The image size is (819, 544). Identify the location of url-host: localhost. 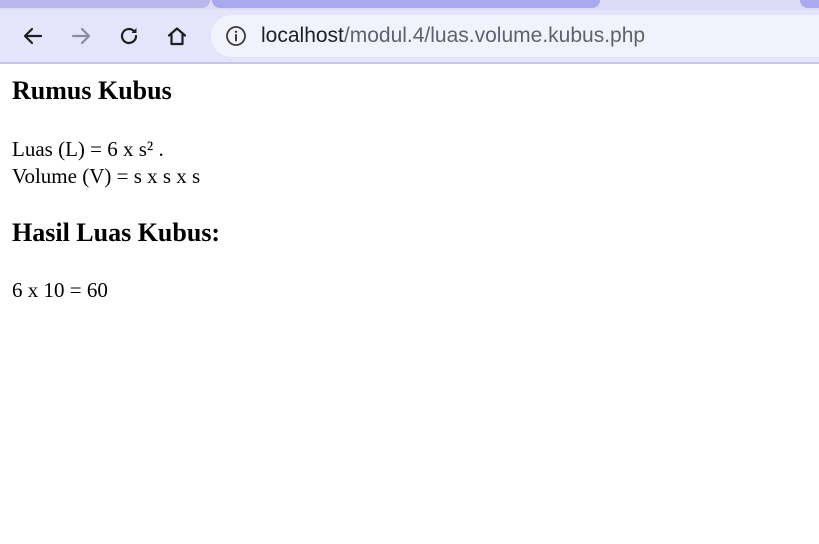
(302, 35).